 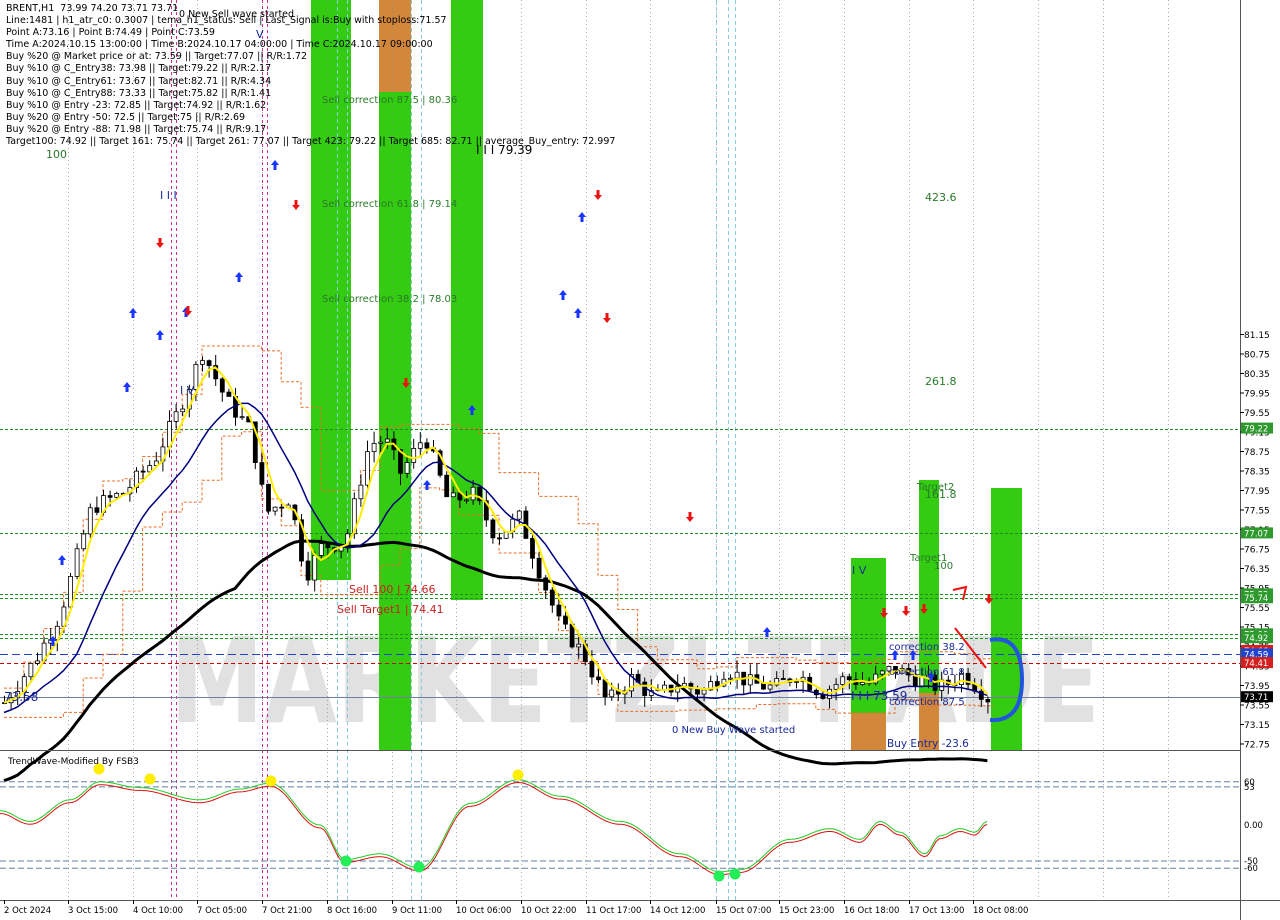 I want to click on x-tick-label: 16 Oct 18:00, so click(x=871, y=911).